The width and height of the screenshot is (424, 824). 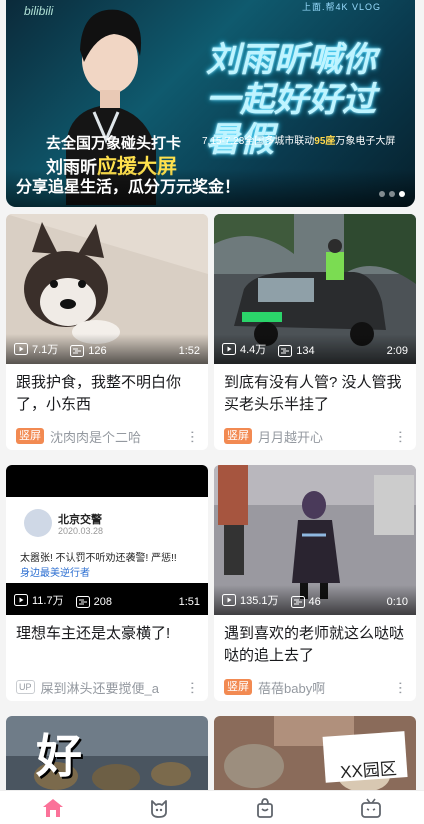 I want to click on danmaku-count: 46, so click(x=314, y=602).